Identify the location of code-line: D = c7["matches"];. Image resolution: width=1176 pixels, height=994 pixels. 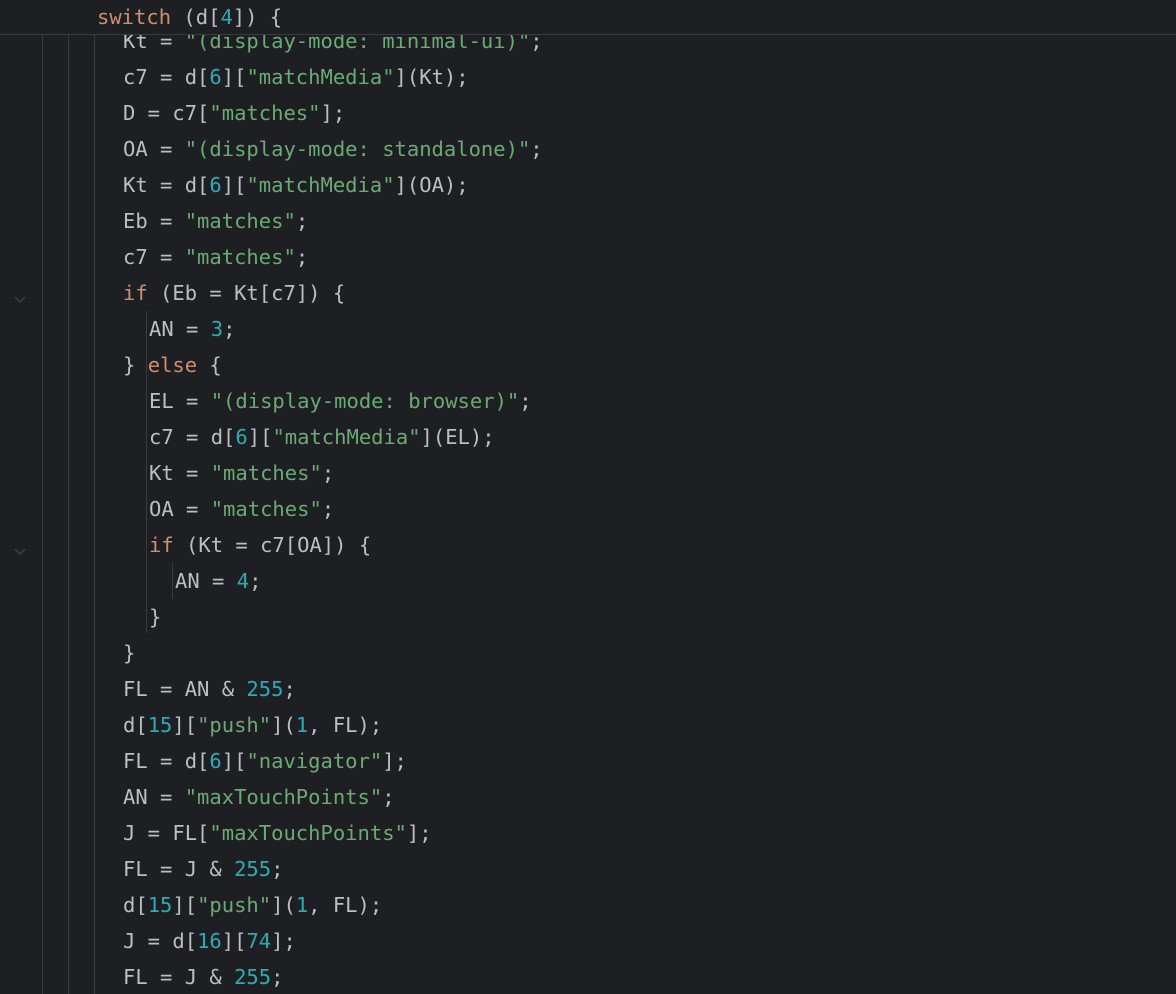
(234, 113).